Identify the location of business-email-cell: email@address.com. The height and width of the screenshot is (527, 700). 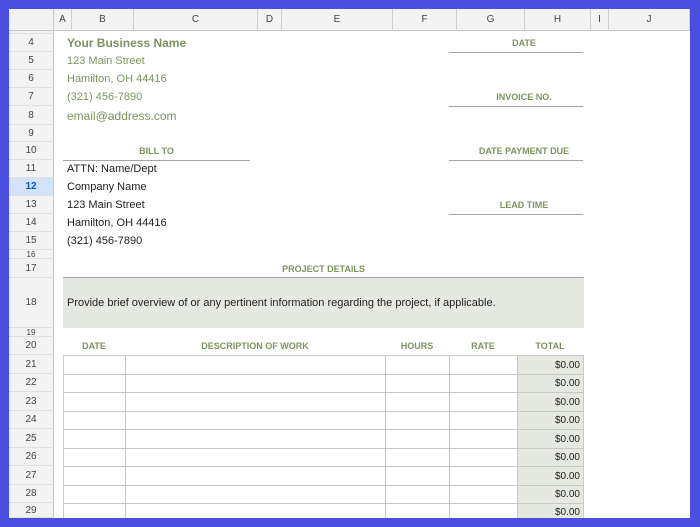
(122, 115).